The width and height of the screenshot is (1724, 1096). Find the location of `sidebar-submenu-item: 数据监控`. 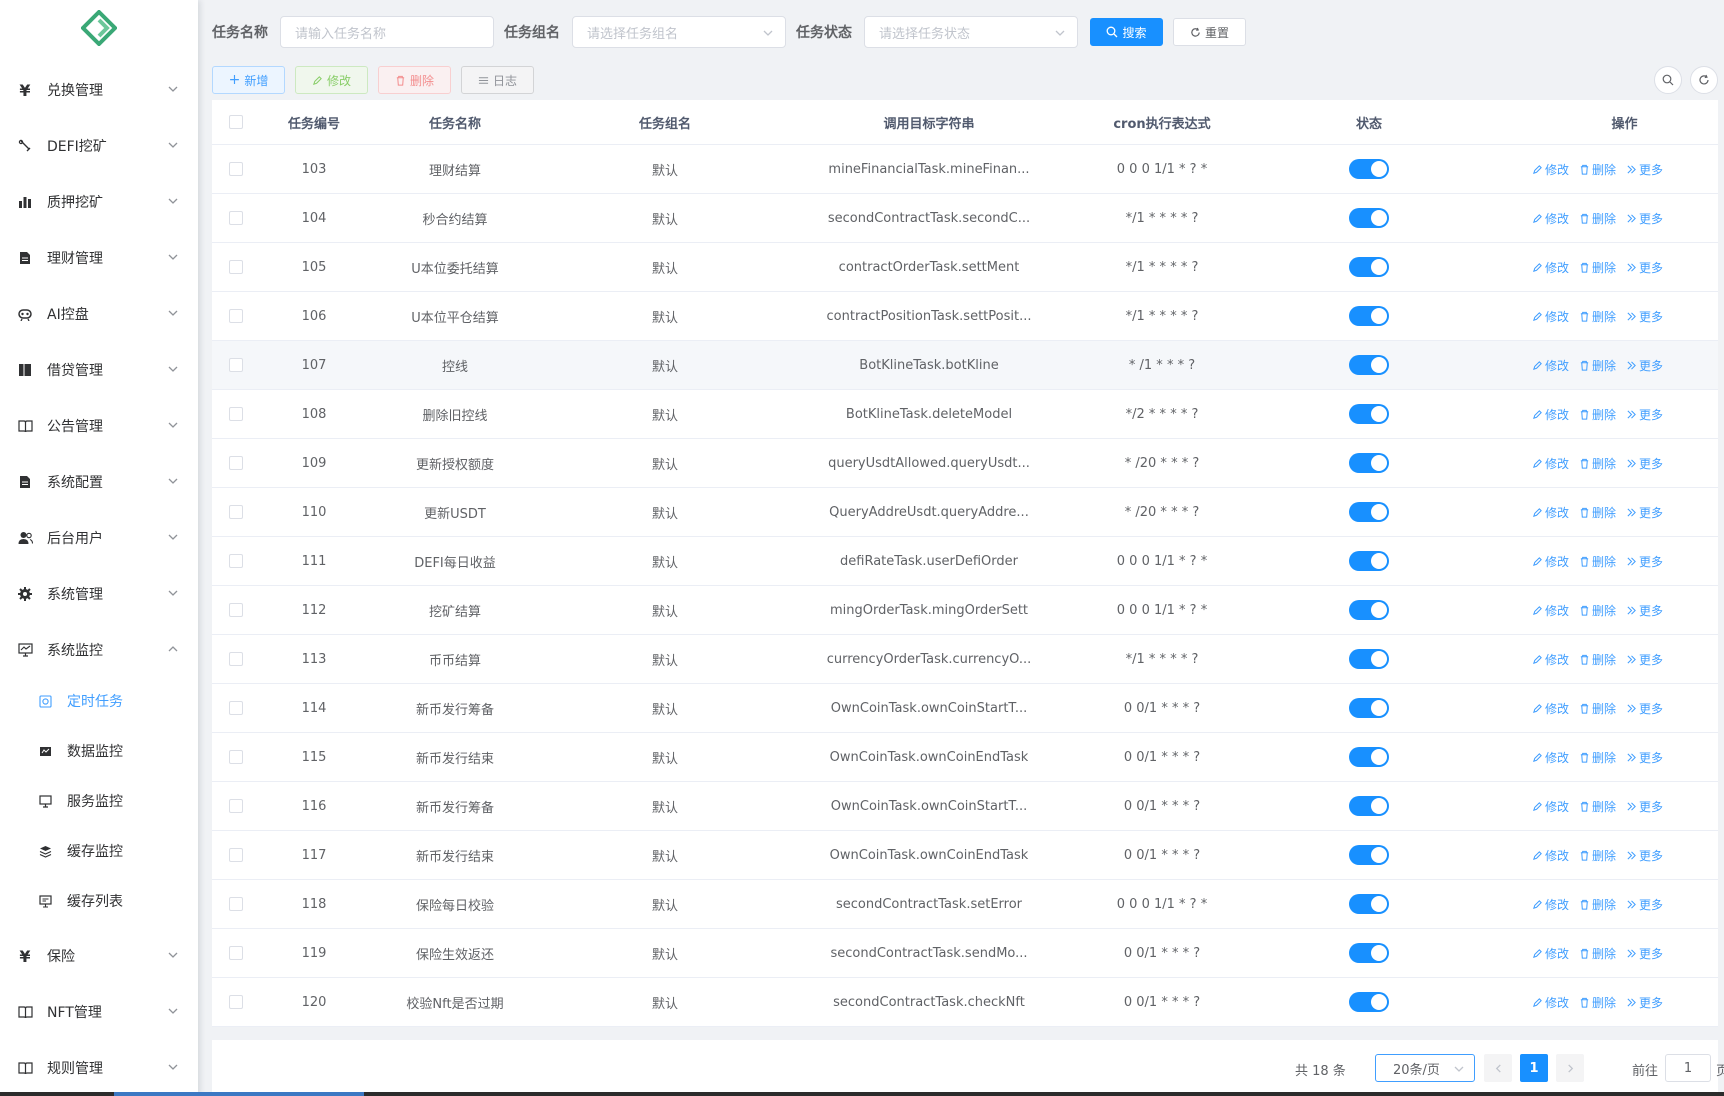

sidebar-submenu-item: 数据监控 is located at coordinates (99, 751).